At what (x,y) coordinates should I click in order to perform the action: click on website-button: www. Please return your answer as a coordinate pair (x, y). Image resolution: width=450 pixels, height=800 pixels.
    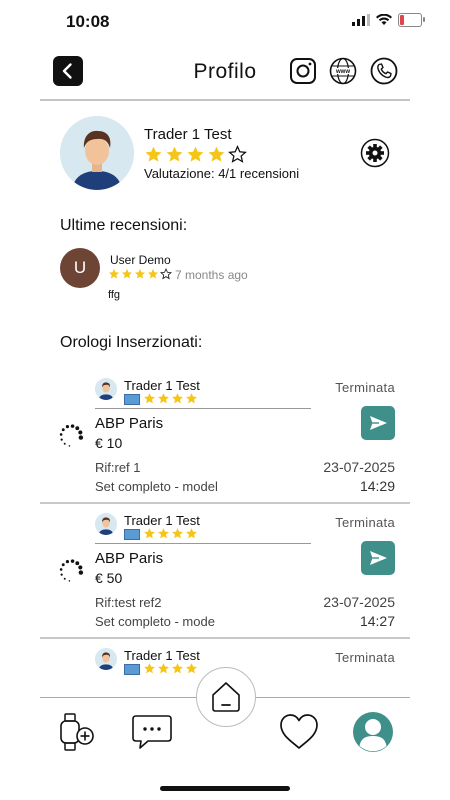
    Looking at the image, I should click on (343, 71).